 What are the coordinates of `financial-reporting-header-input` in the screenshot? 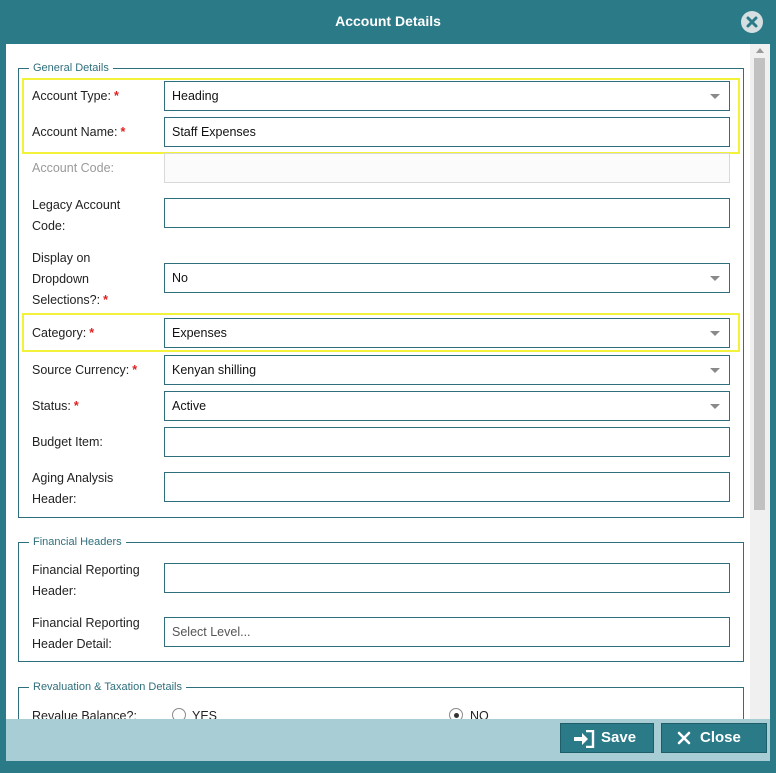 It's located at (447, 578).